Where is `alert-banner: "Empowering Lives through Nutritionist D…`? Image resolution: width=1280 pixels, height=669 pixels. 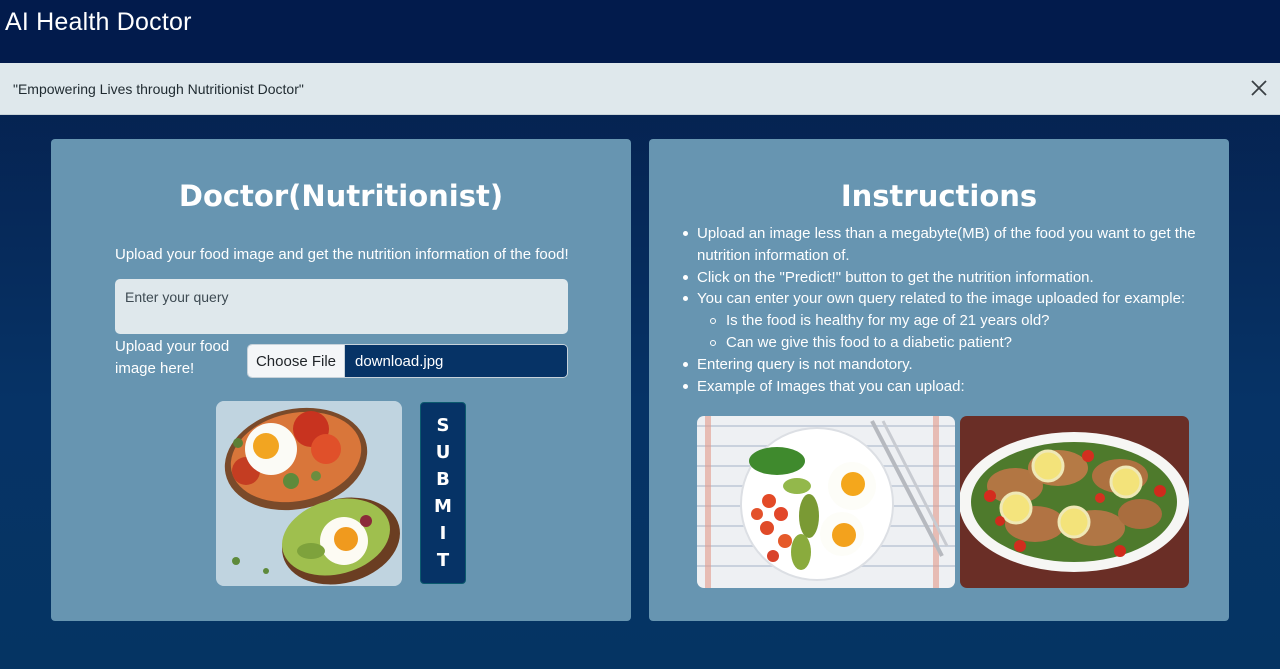
alert-banner: "Empowering Lives through Nutritionist D… is located at coordinates (640, 89).